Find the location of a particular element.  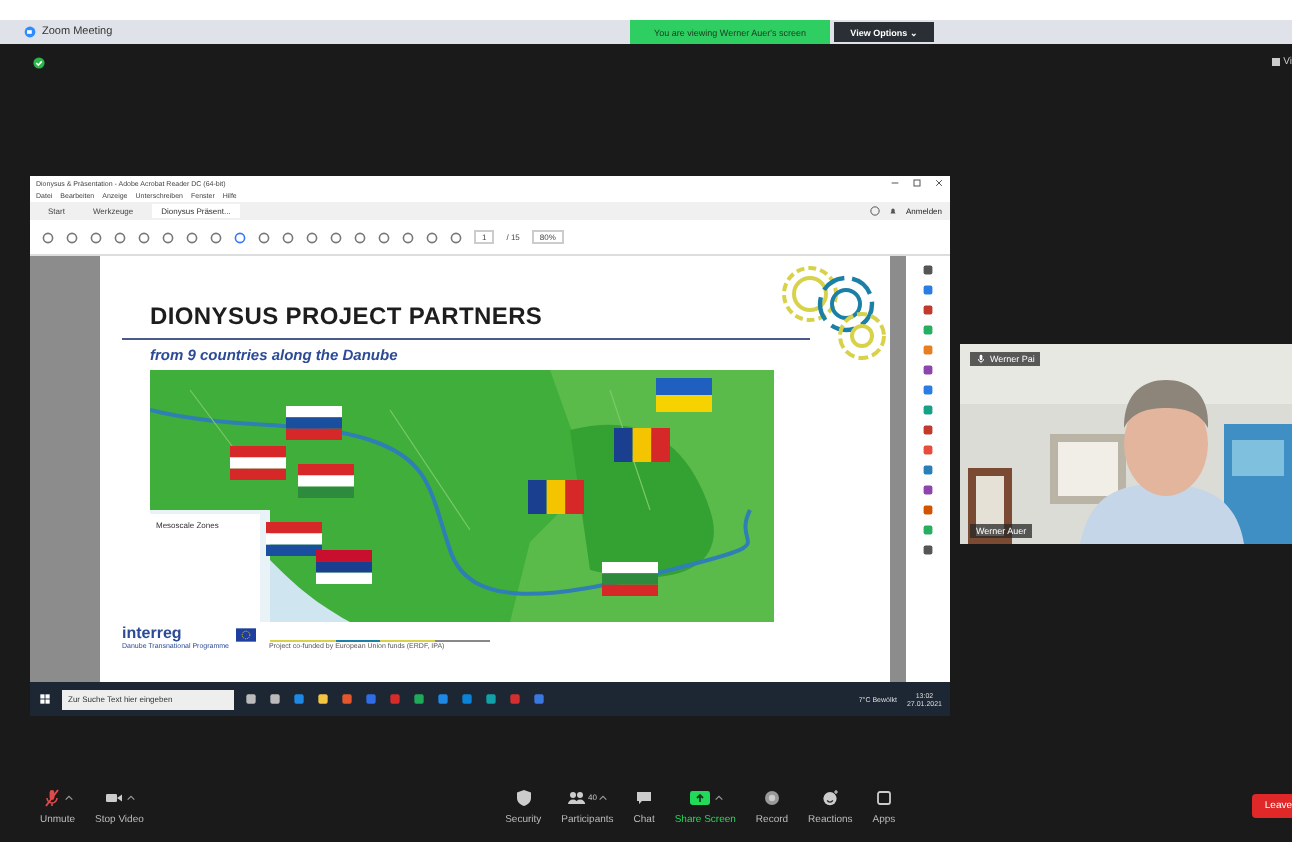

smiley-icon is located at coordinates (830, 797).